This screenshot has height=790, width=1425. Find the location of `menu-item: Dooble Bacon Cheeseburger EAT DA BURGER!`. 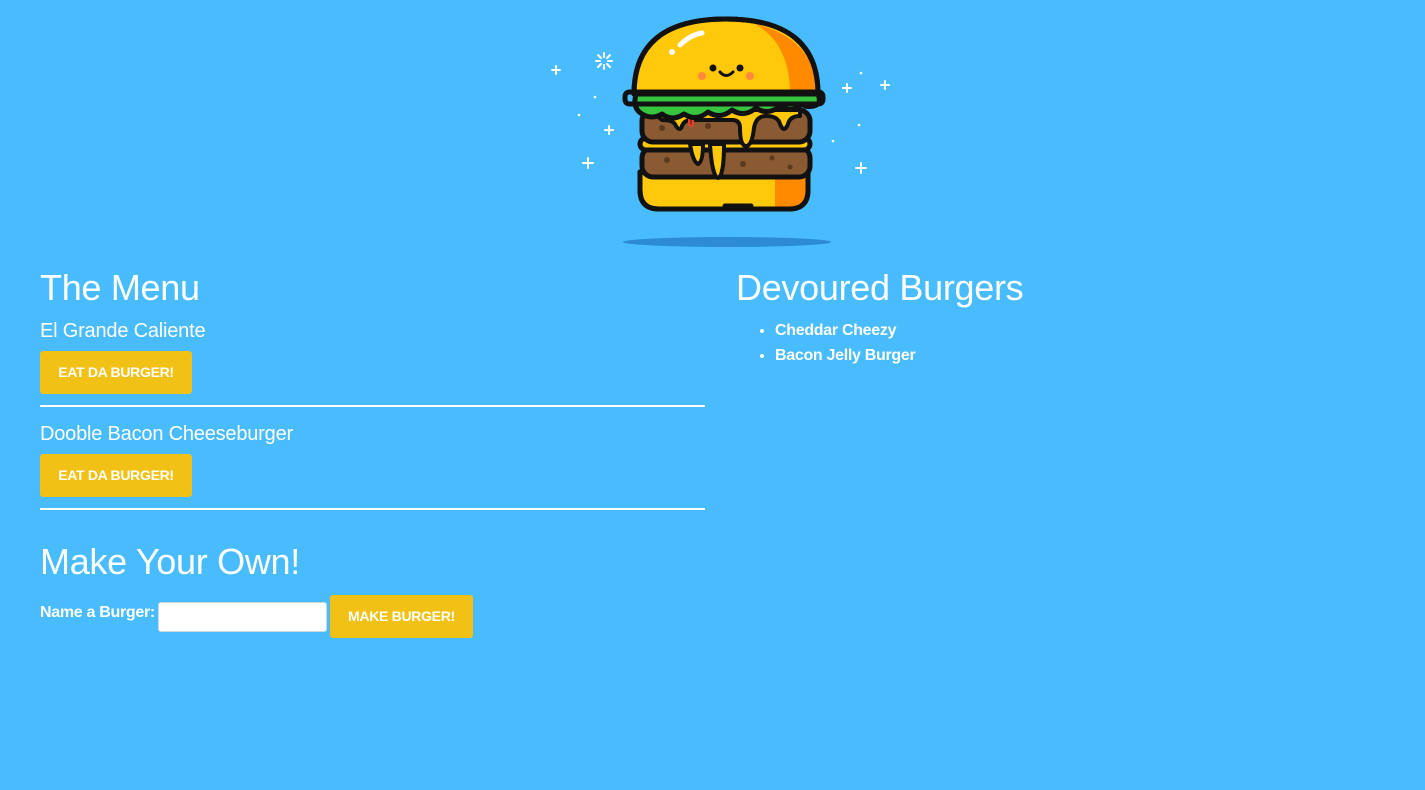

menu-item: Dooble Bacon Cheeseburger EAT DA BURGER! is located at coordinates (372, 465).